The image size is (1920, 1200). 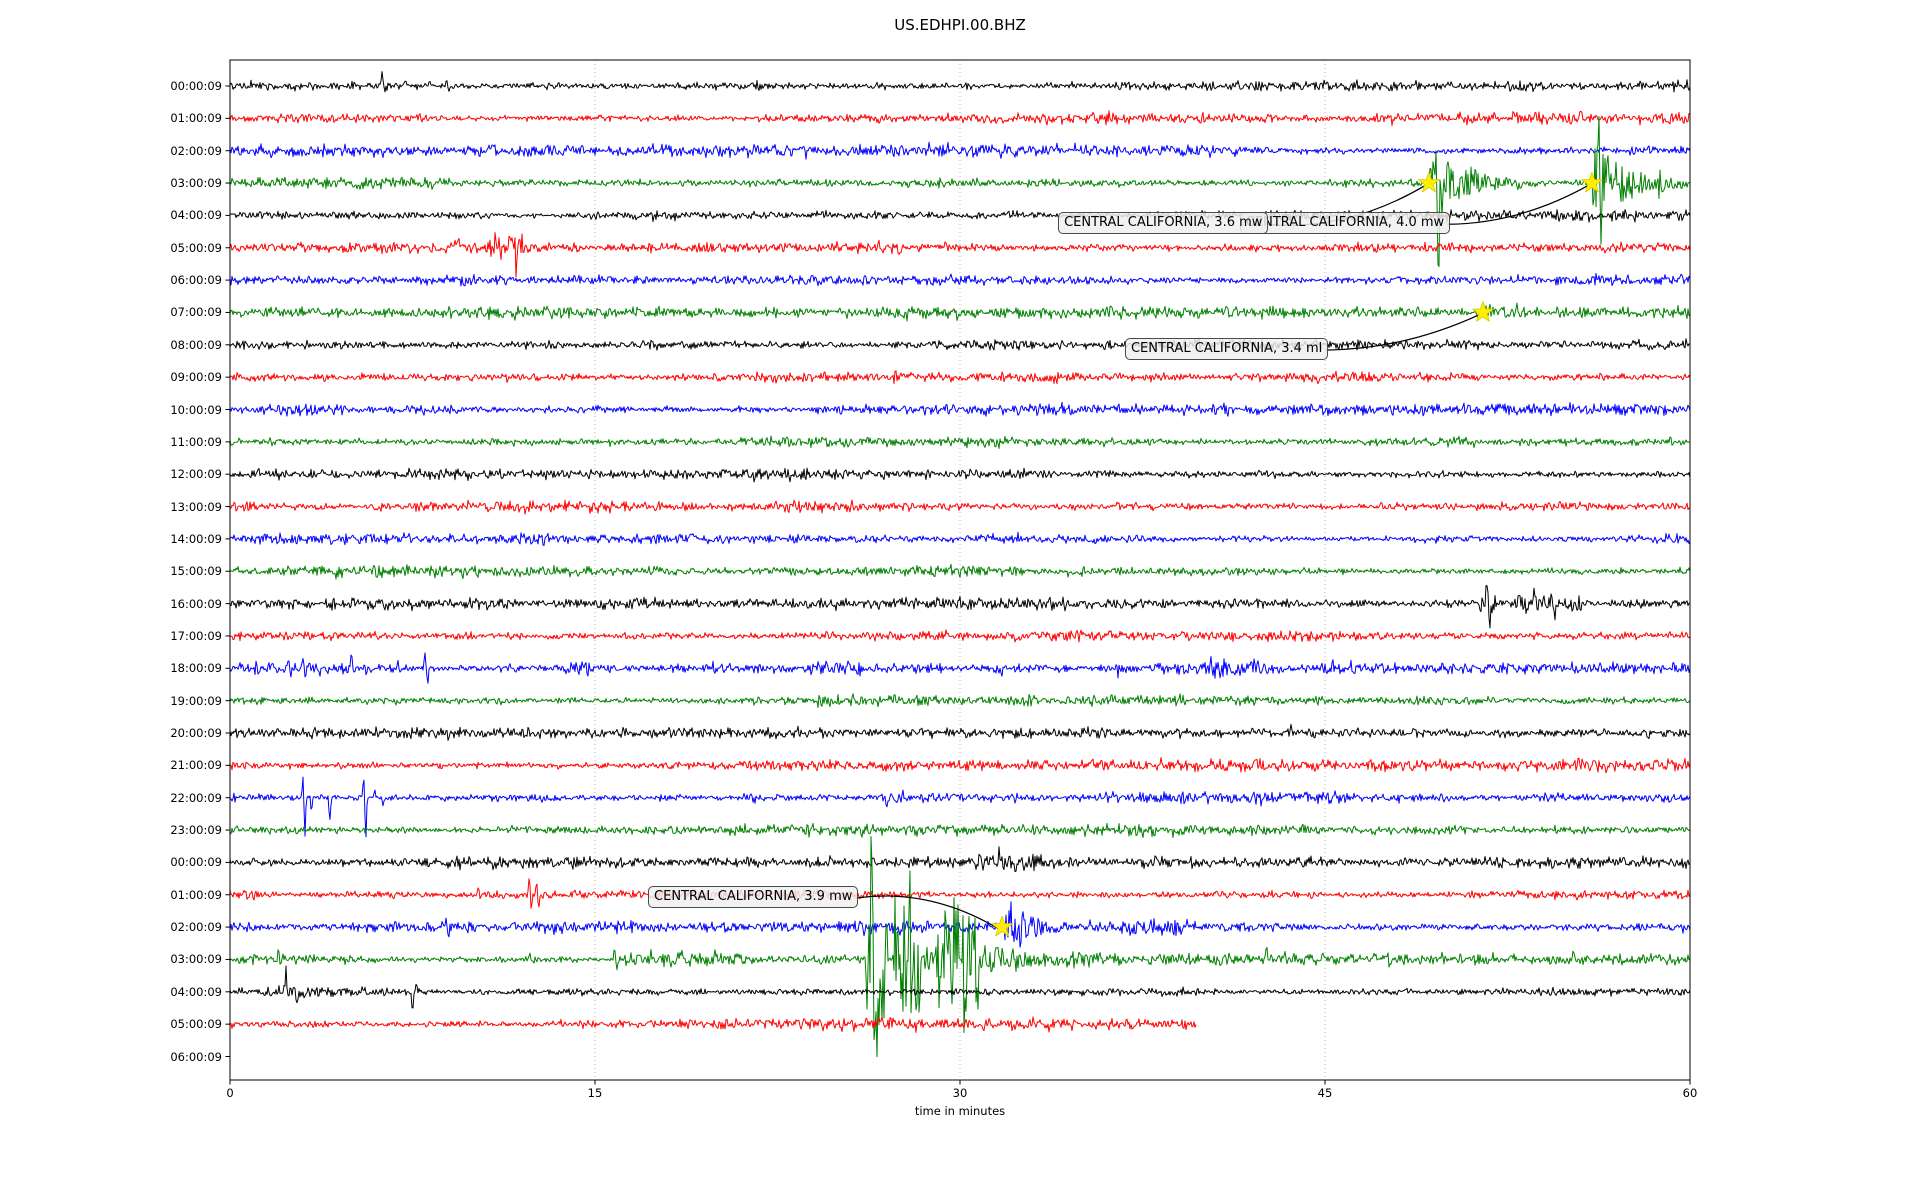 What do you see at coordinates (960, 830) in the screenshot?
I see `trace-row-23-23:00:09` at bounding box center [960, 830].